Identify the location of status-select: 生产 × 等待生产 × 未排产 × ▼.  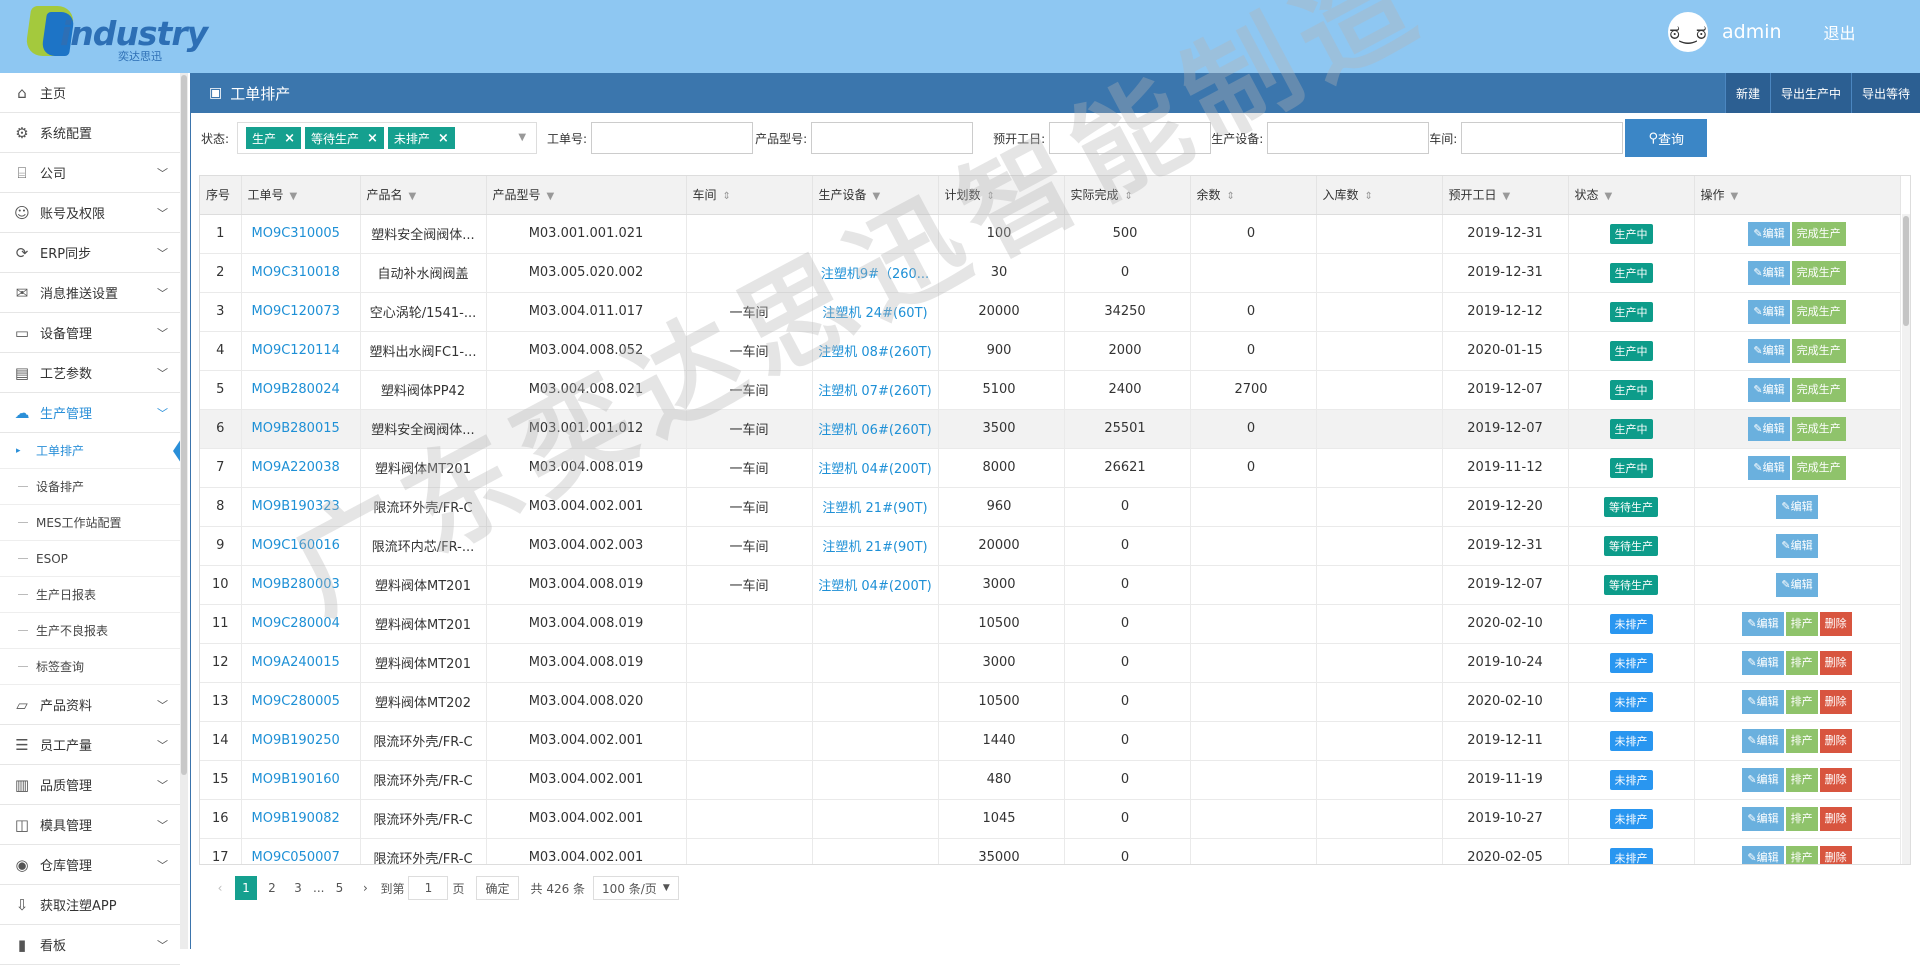
(387, 138).